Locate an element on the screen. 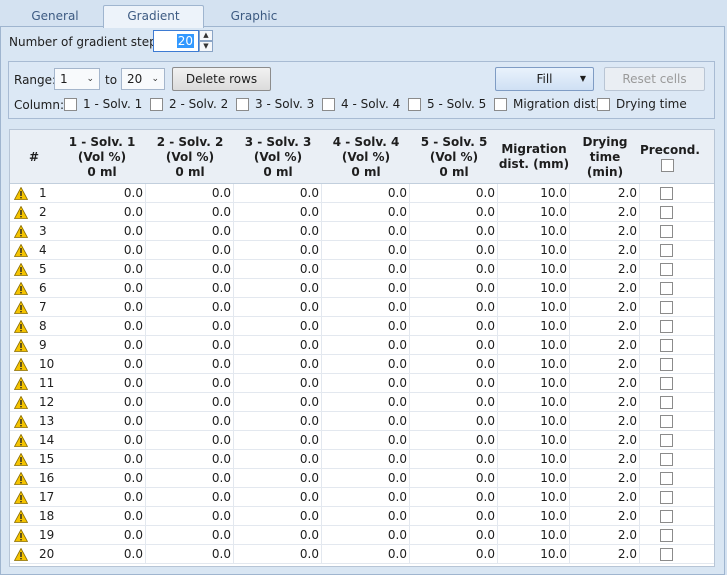  delete-rows-button: Delete rows is located at coordinates (221, 79).